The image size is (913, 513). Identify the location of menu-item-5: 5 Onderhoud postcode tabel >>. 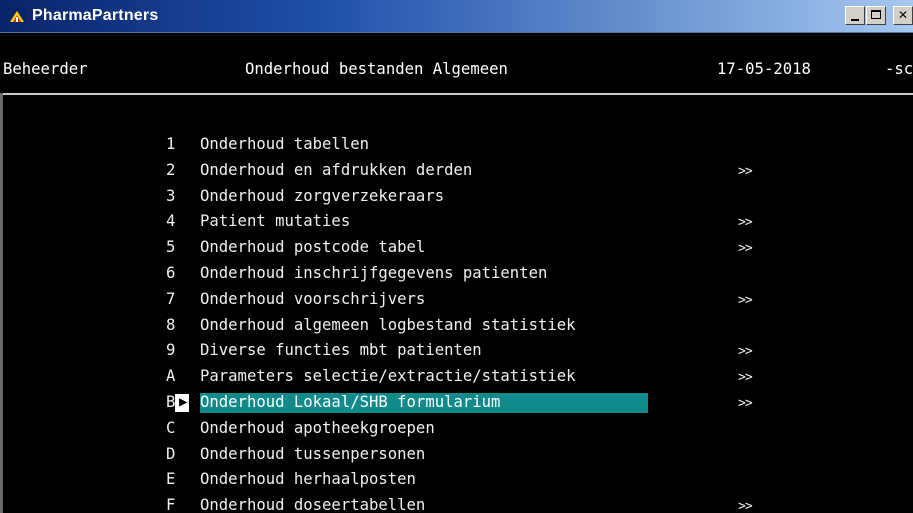
(456, 251).